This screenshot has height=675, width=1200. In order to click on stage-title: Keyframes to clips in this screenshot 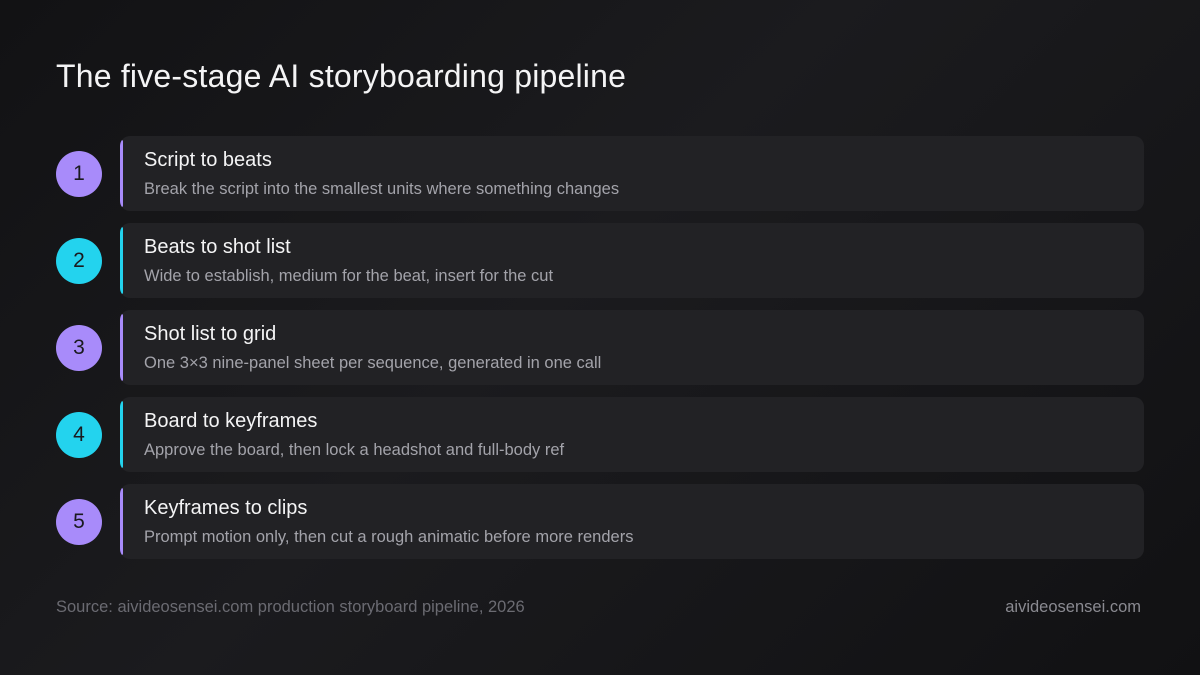, I will do `click(226, 508)`.